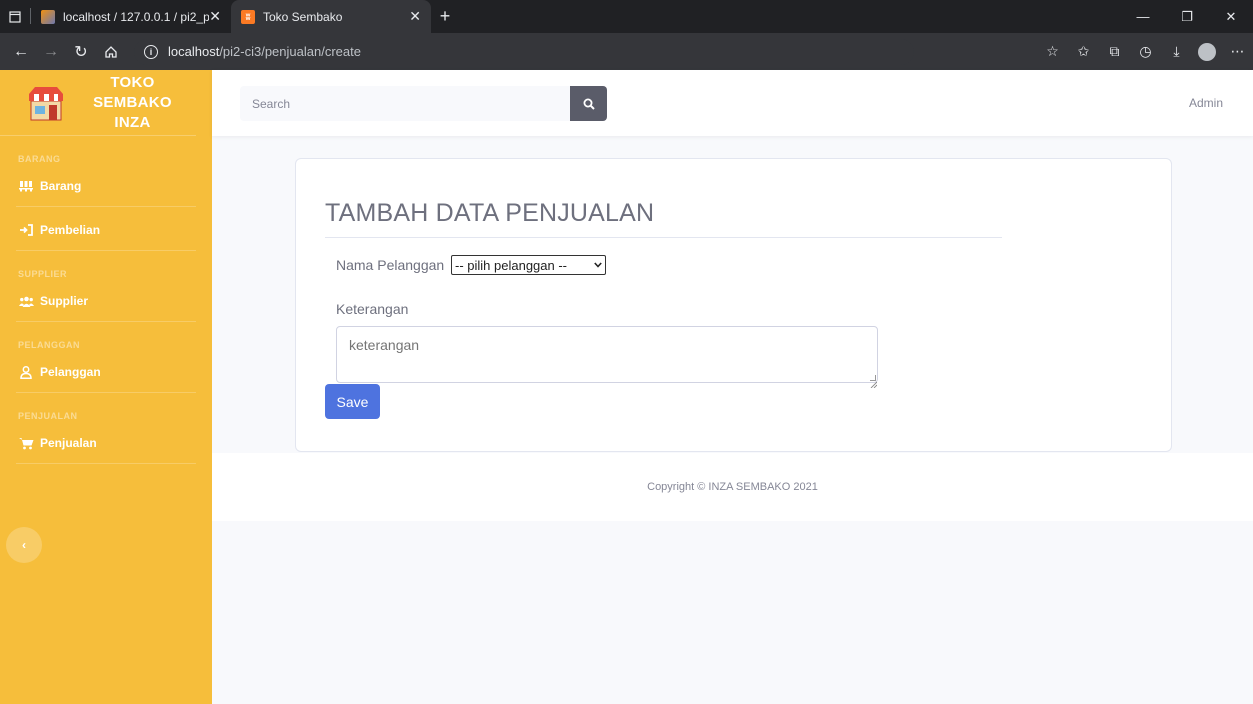  What do you see at coordinates (405, 103) in the screenshot?
I see `search-input` at bounding box center [405, 103].